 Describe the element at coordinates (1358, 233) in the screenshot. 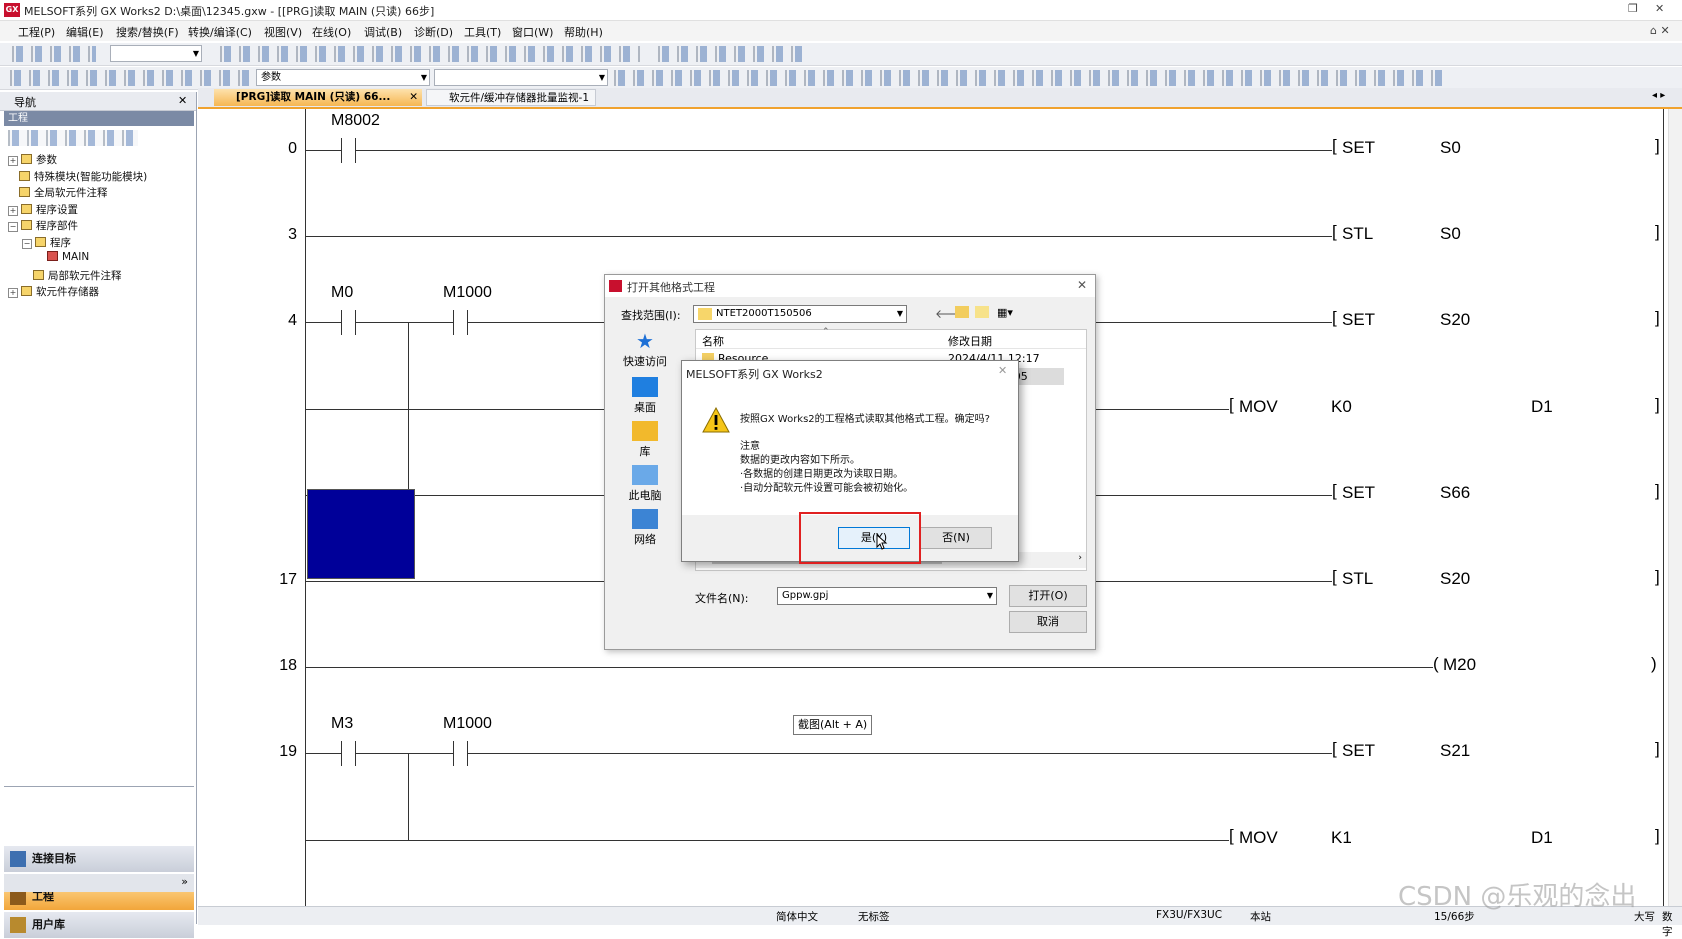

I see `instruction-name: STL` at that location.